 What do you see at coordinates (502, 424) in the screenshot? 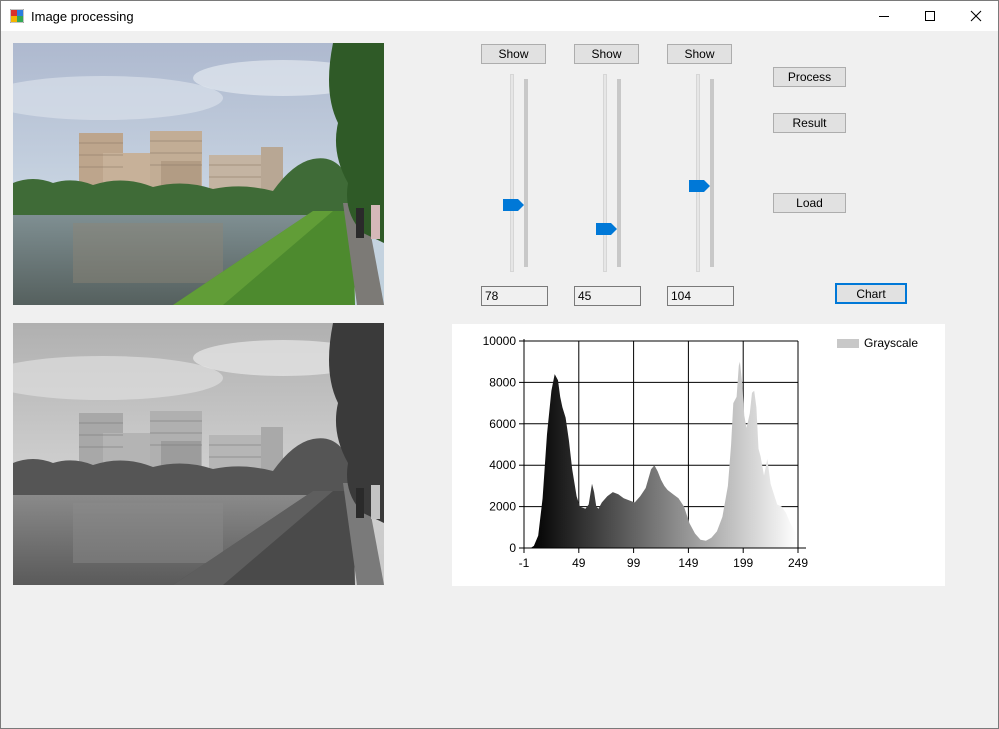
I see `y-tick-label: 6000` at bounding box center [502, 424].